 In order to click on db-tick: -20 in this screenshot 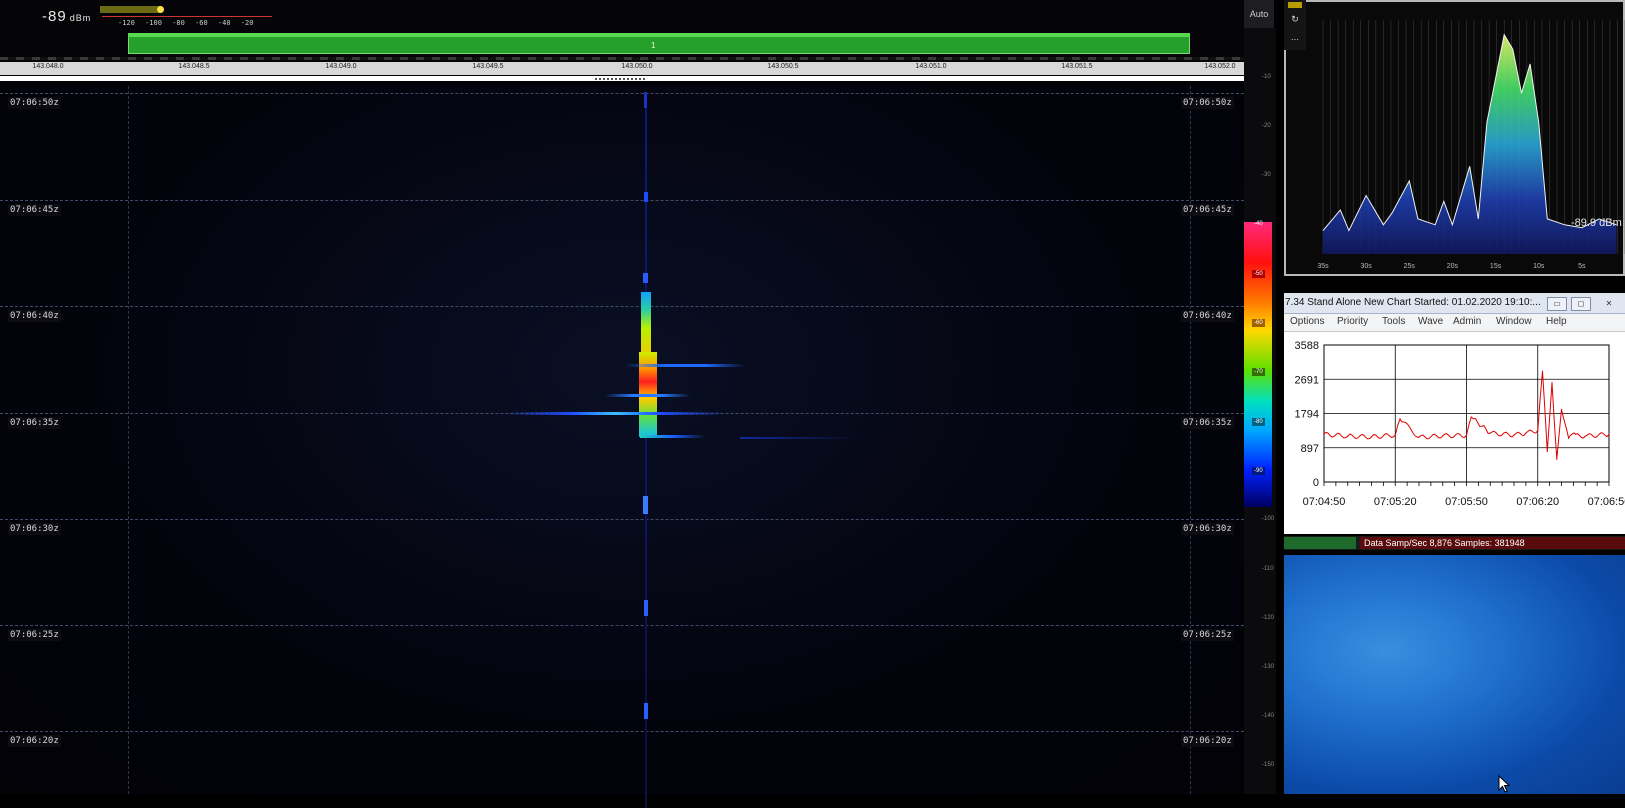, I will do `click(1266, 126)`.